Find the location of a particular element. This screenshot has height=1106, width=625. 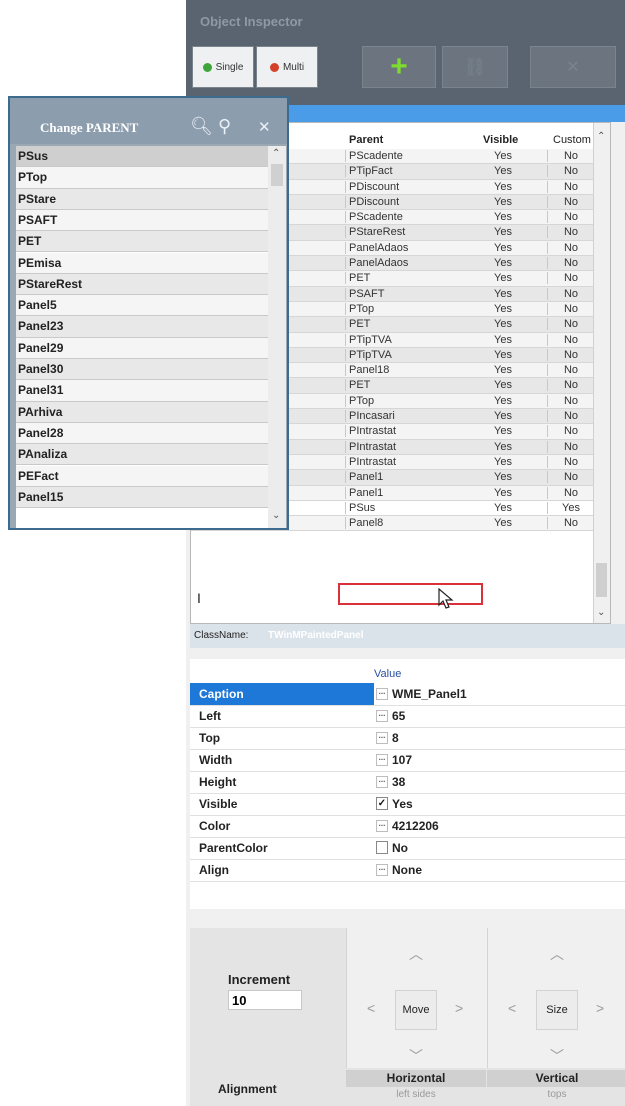

list-item: Panel28 is located at coordinates (142, 433).